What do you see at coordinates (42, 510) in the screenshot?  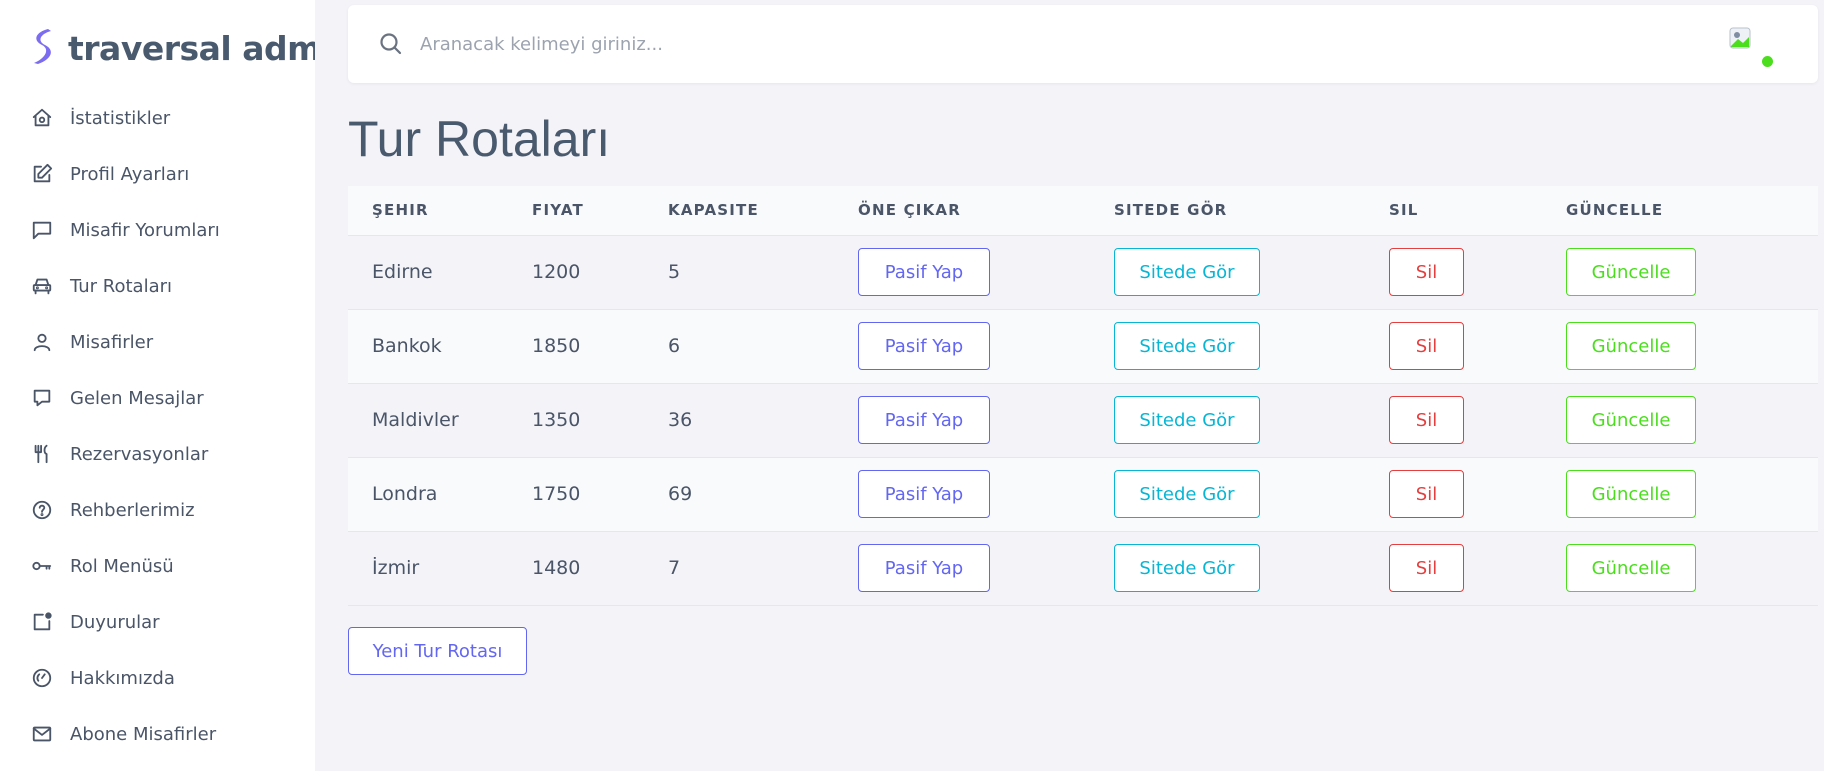 I see `help-circle-icon` at bounding box center [42, 510].